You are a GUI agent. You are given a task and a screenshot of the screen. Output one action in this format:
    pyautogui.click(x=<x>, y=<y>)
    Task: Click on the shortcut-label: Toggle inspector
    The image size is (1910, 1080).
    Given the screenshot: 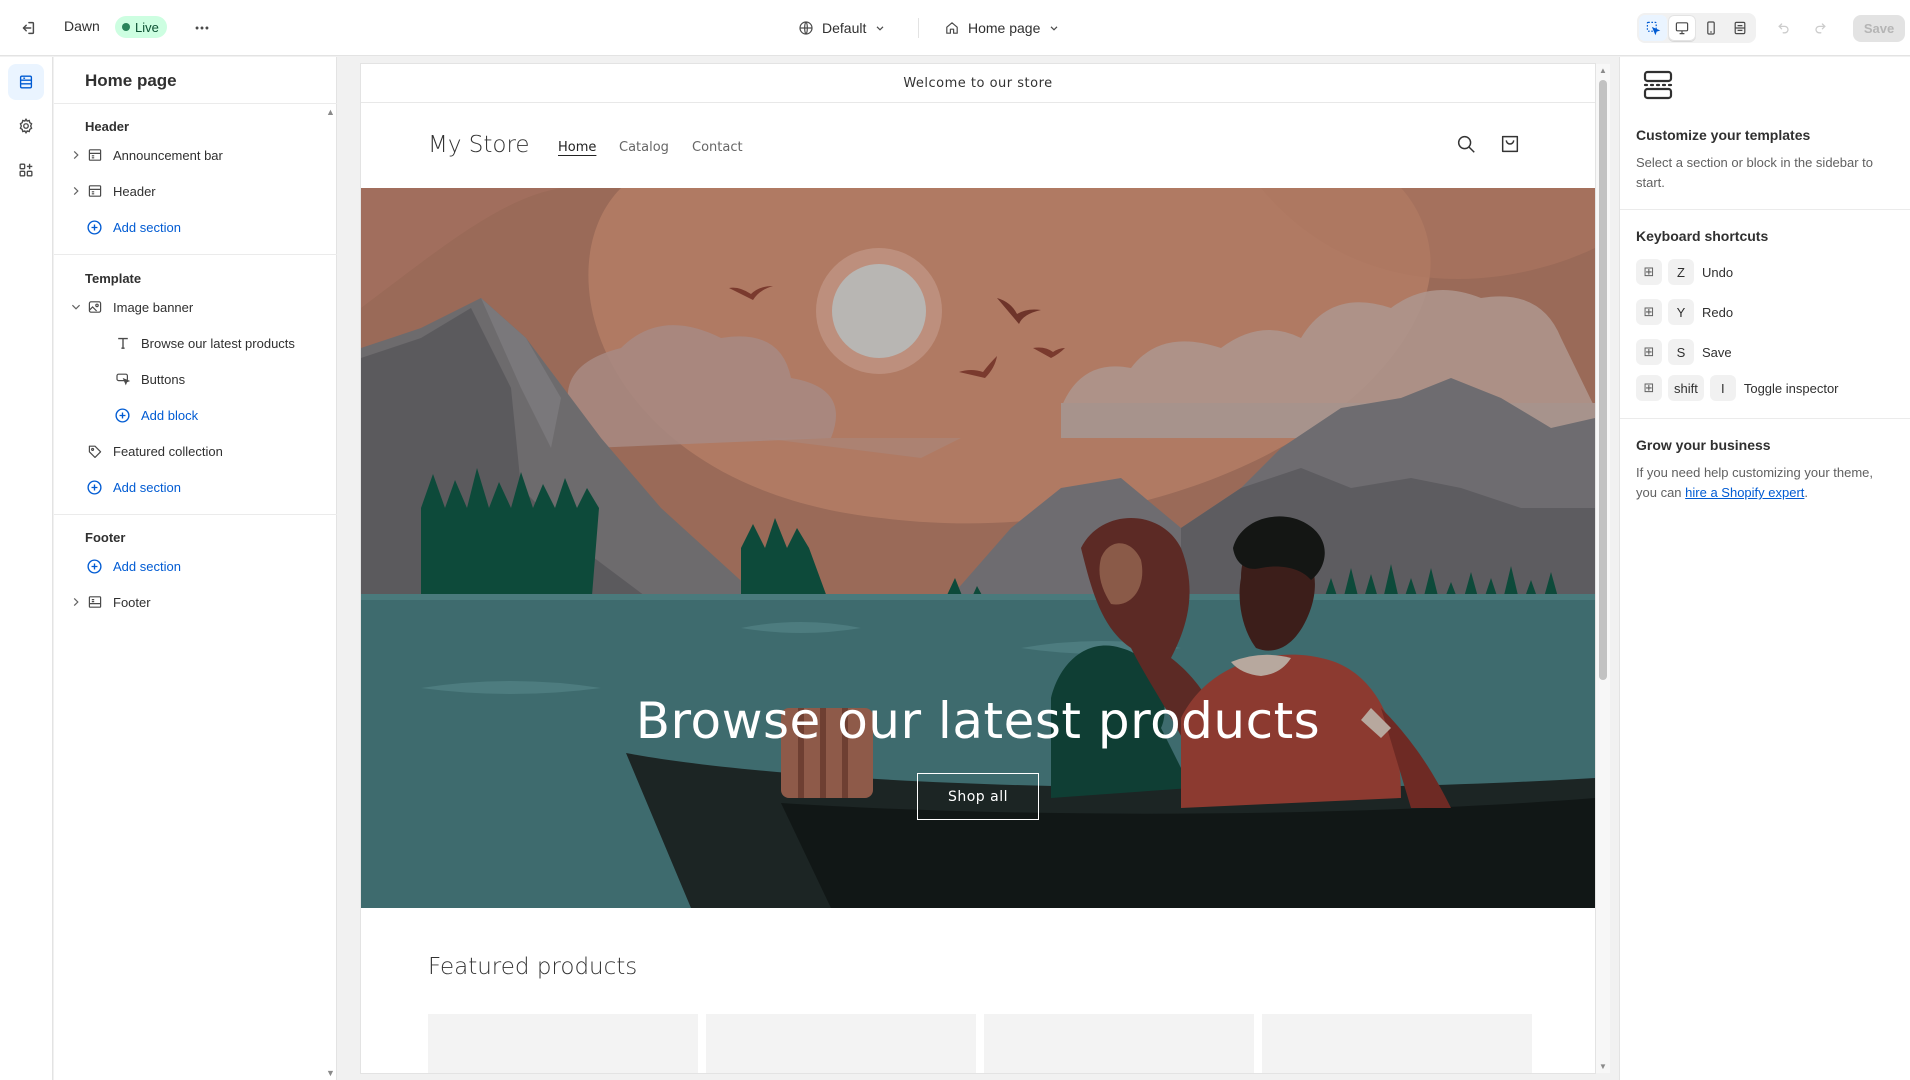 What is the action you would take?
    pyautogui.click(x=1791, y=388)
    